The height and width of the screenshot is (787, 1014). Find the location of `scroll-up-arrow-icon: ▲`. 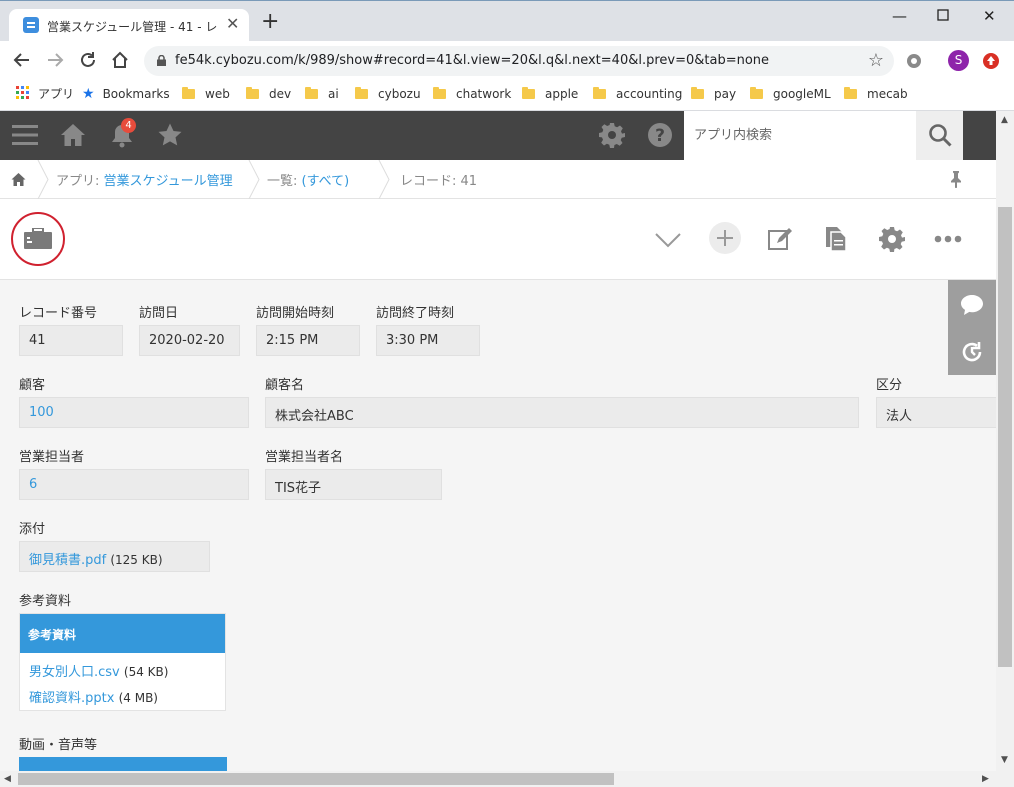

scroll-up-arrow-icon: ▲ is located at coordinates (1004, 120).